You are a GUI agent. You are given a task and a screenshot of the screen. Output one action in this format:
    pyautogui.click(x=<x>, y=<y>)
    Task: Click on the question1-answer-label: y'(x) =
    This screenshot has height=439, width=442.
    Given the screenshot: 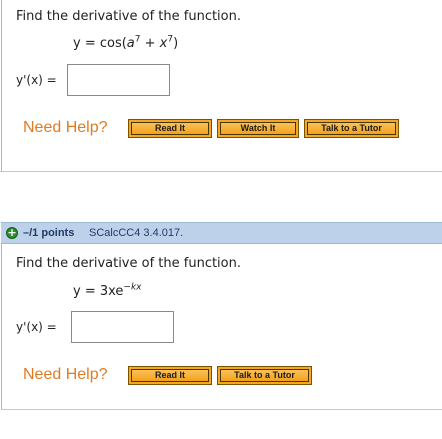 What is the action you would take?
    pyautogui.click(x=36, y=80)
    